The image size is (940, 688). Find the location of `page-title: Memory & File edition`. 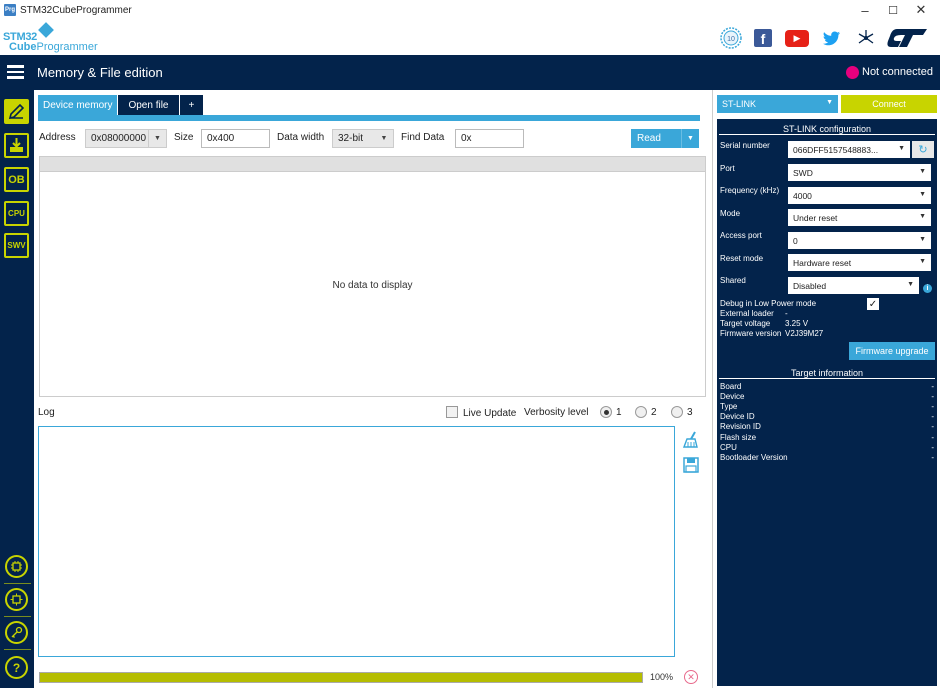

page-title: Memory & File edition is located at coordinates (100, 72).